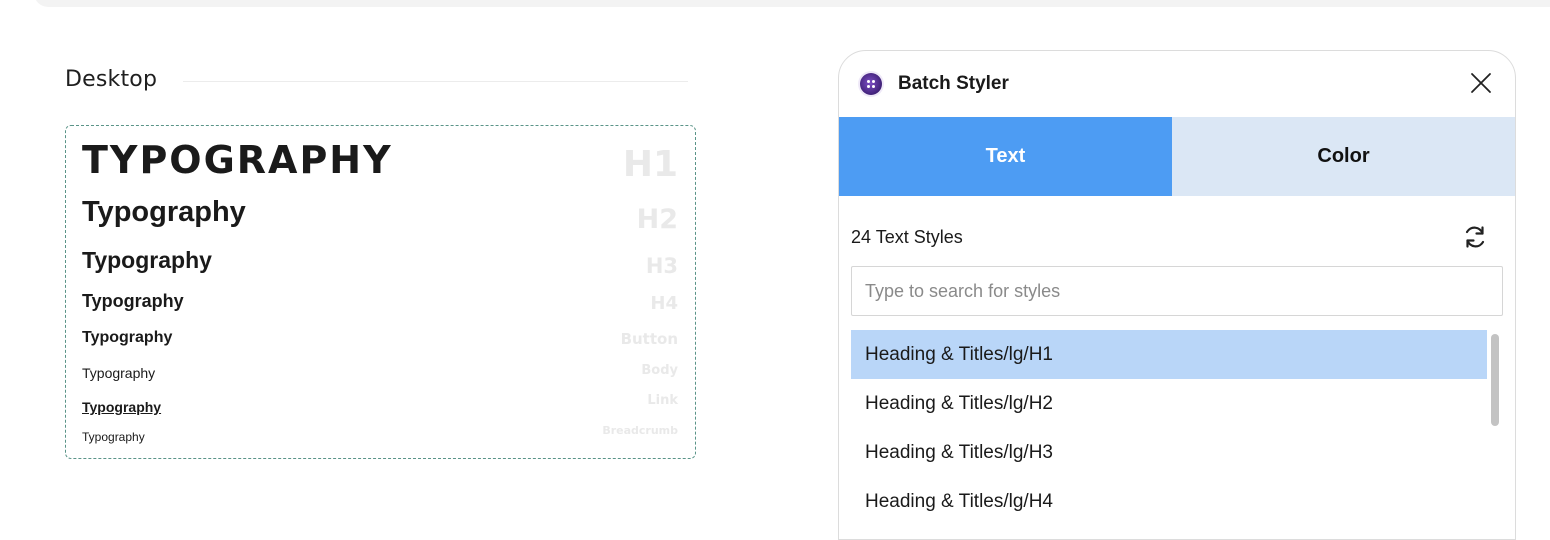  Describe the element at coordinates (121, 407) in the screenshot. I see `sample-link: Typography` at that location.